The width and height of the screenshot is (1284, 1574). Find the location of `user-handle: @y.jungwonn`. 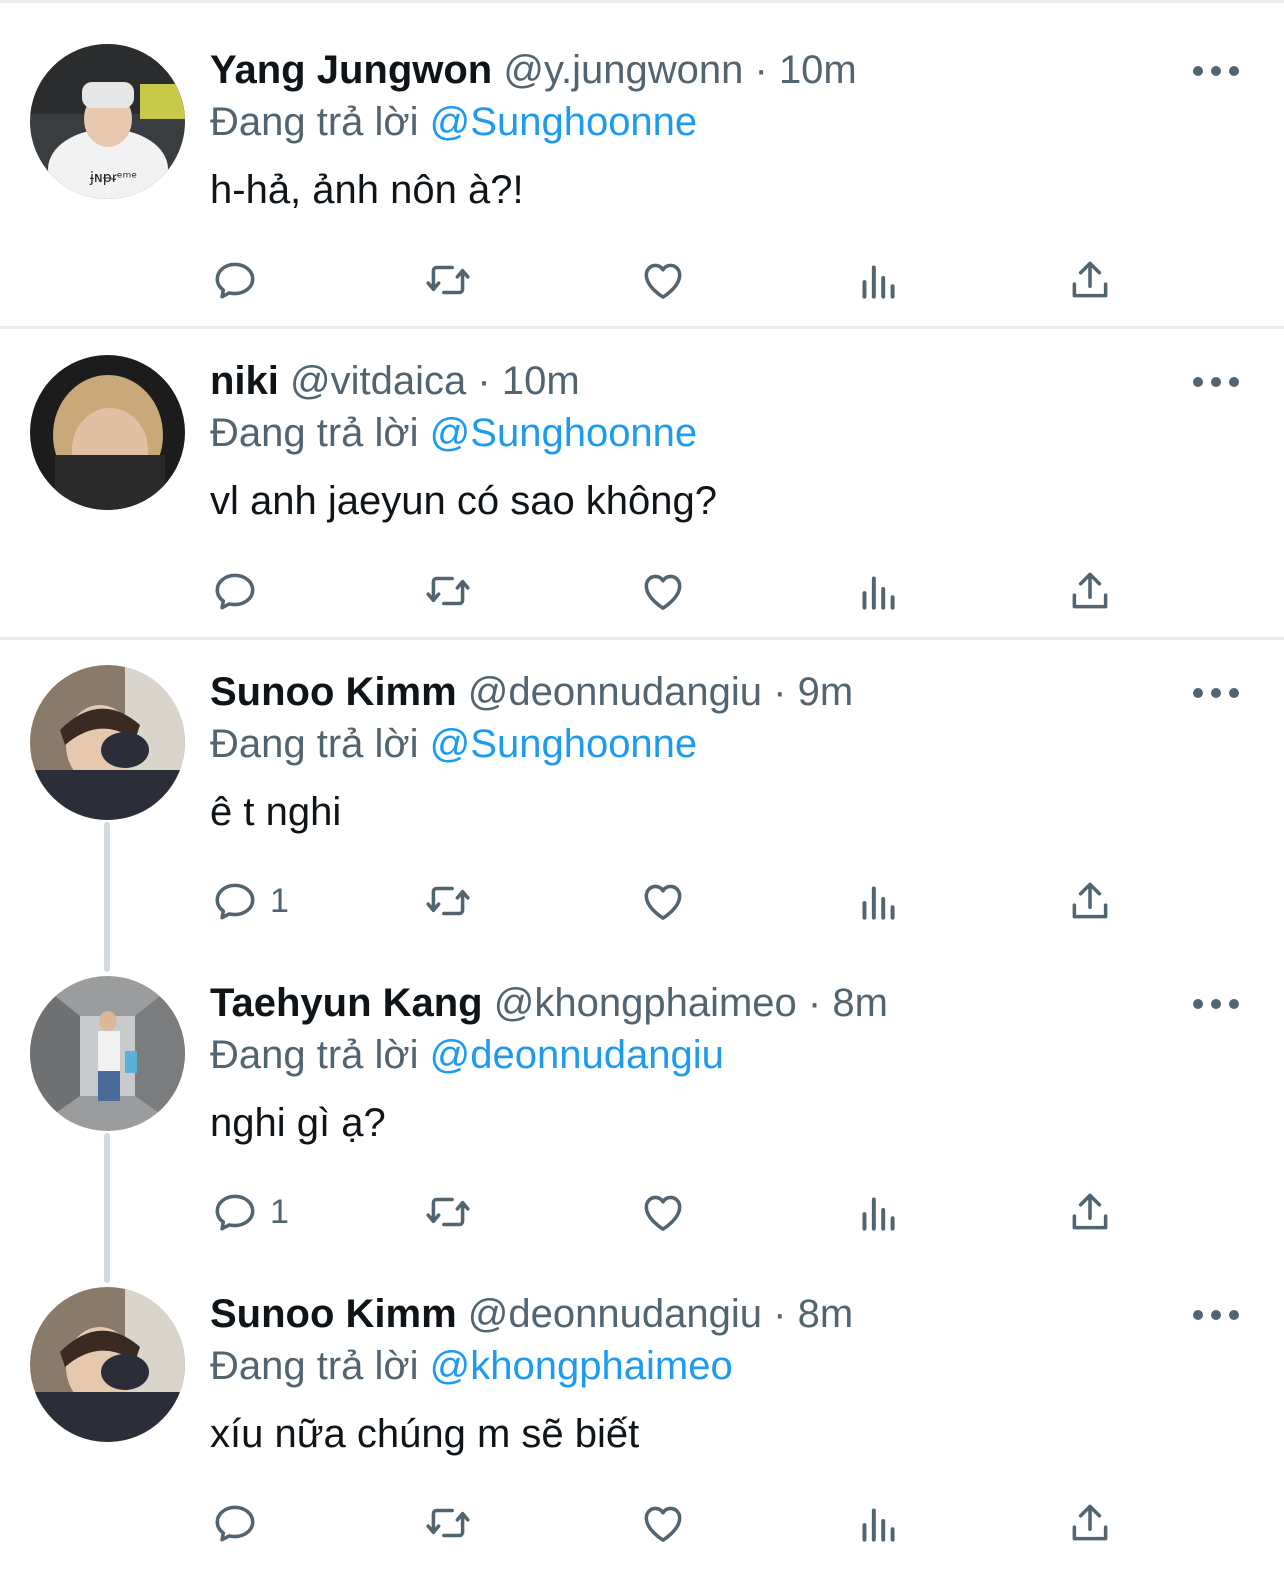

user-handle: @y.jungwonn is located at coordinates (623, 70).